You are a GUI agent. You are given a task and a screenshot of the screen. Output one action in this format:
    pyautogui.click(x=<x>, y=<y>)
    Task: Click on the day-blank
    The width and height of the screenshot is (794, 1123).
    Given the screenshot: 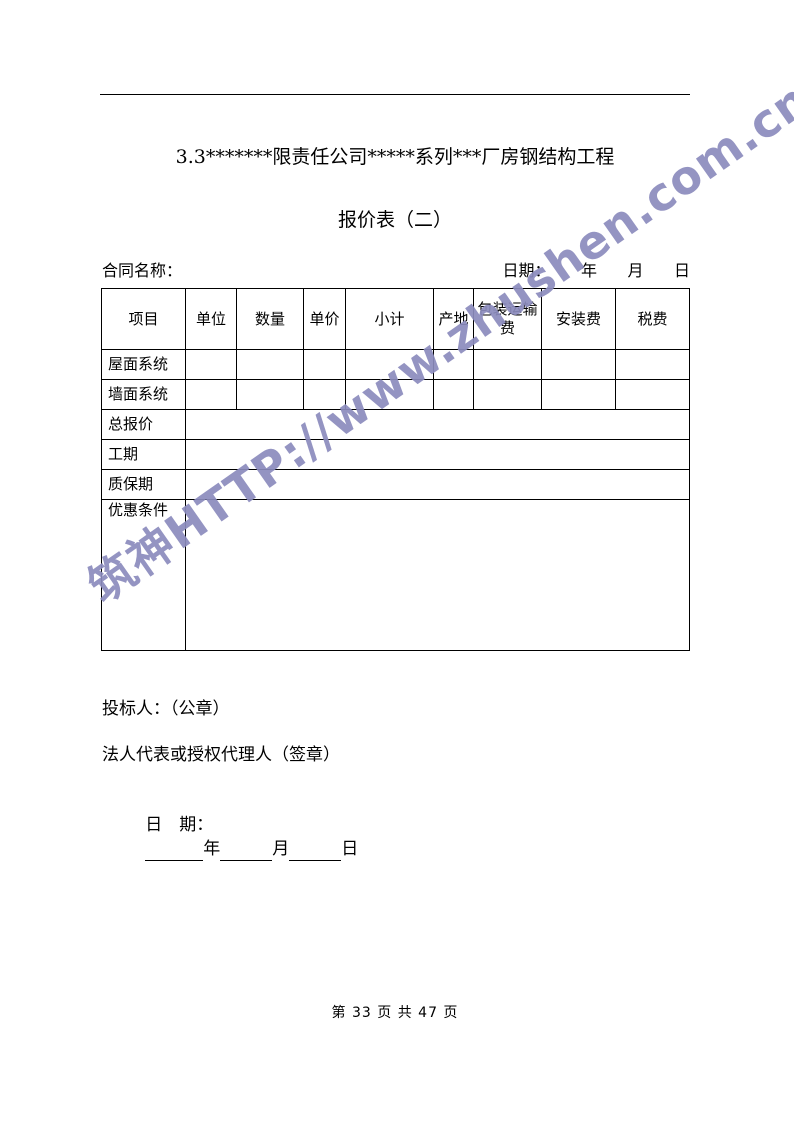 What is the action you would take?
    pyautogui.click(x=315, y=852)
    